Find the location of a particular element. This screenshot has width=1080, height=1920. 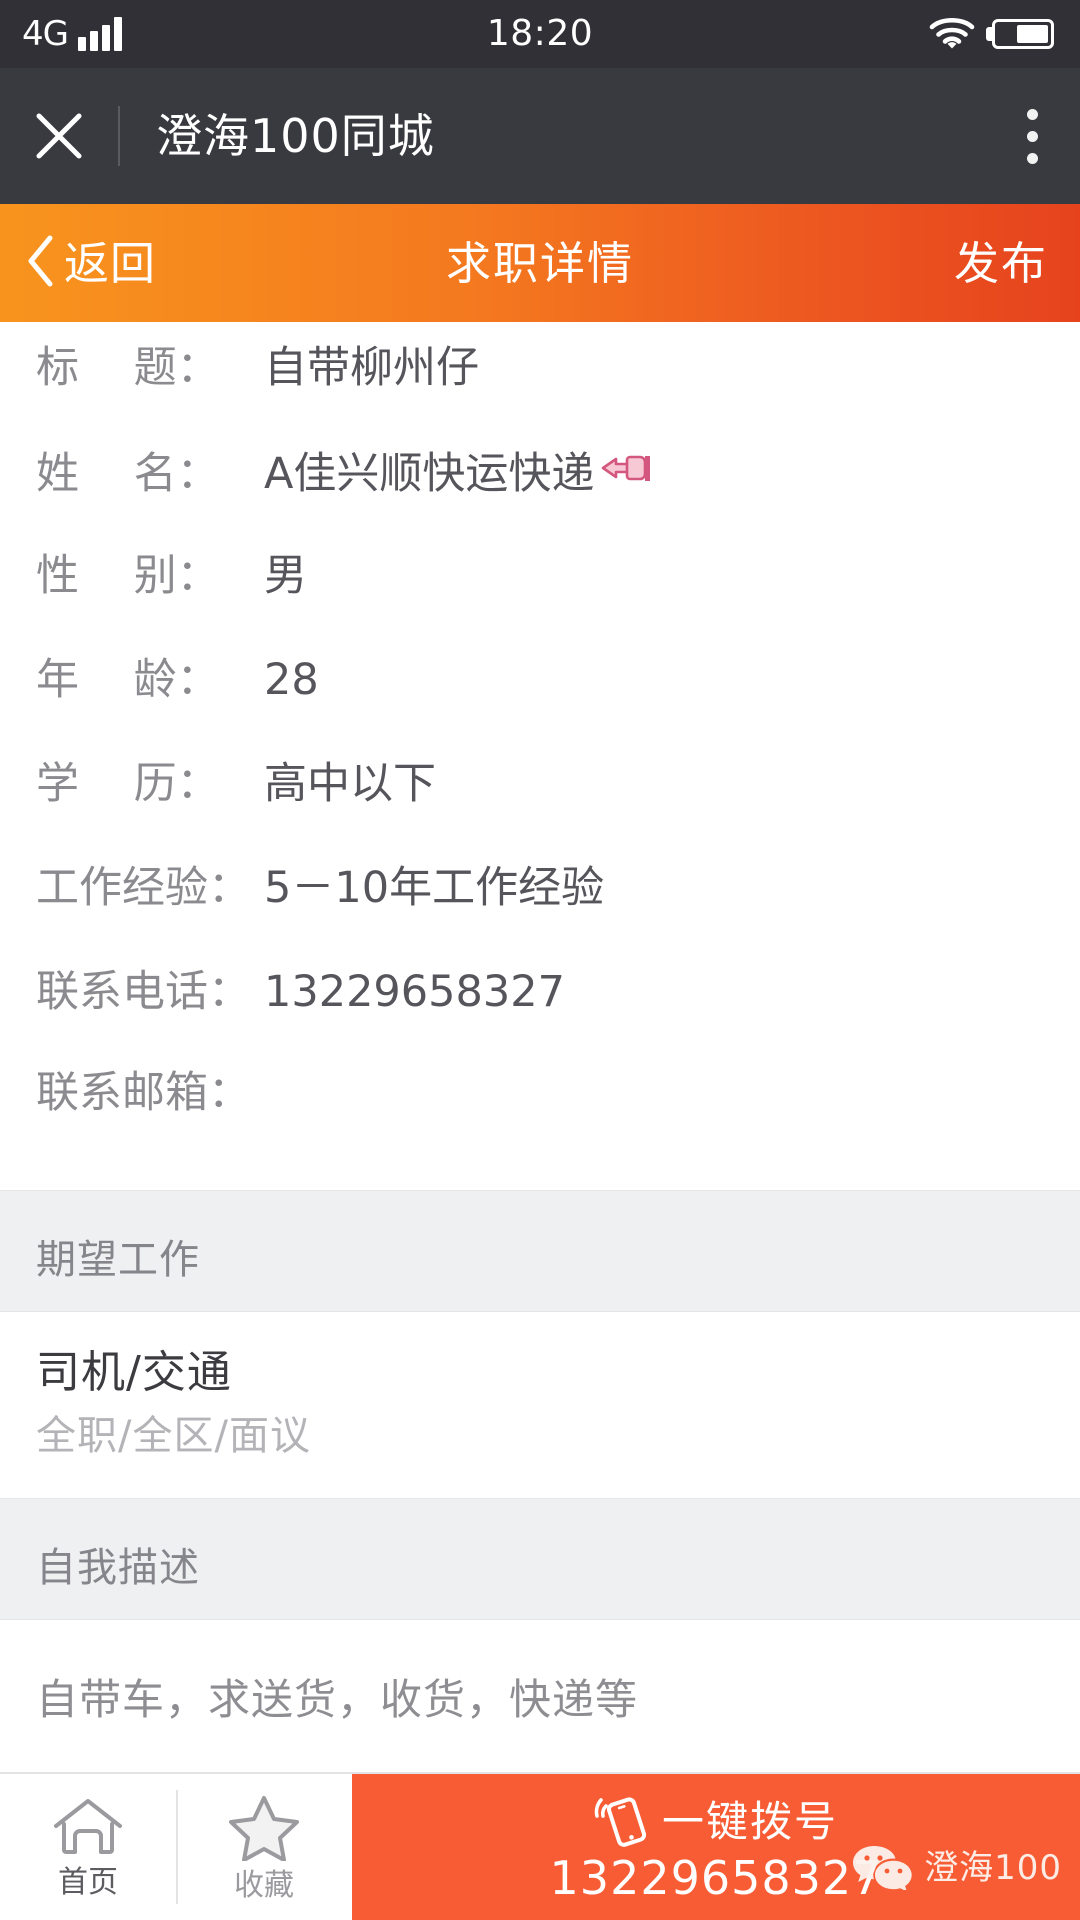

info-label: 性 别： is located at coordinates (128, 576).